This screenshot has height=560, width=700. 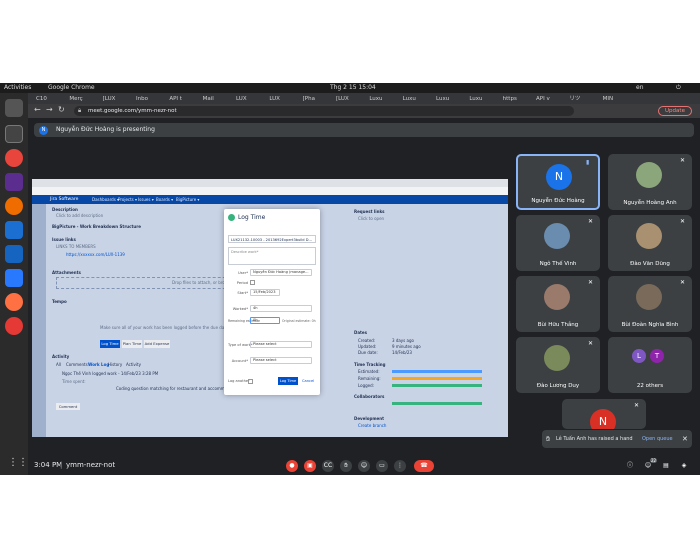 I want to click on add-expense-button: Add Expense, so click(x=157, y=344).